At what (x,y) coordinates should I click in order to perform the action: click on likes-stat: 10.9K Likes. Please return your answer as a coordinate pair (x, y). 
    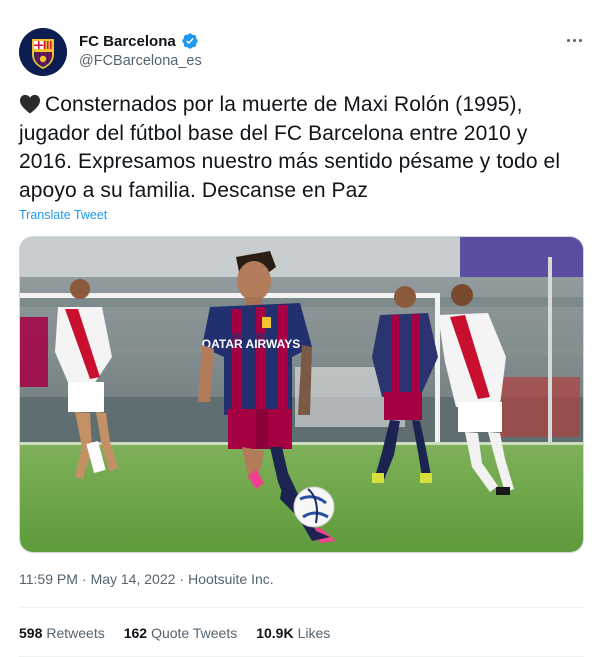
    Looking at the image, I should click on (293, 633).